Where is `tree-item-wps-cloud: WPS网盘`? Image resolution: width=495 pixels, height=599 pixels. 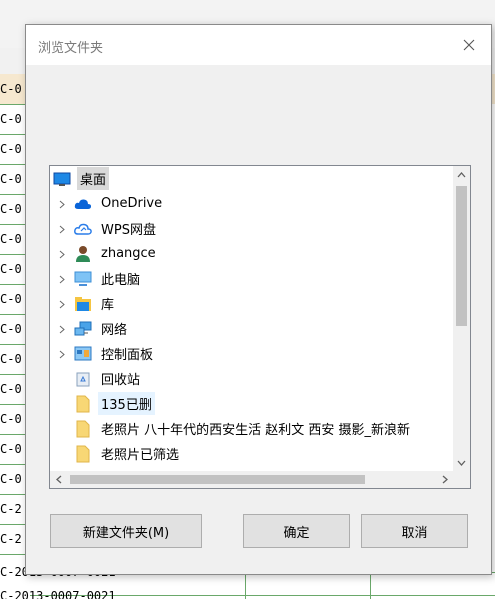
tree-item-wps-cloud: WPS网盘 is located at coordinates (104, 228).